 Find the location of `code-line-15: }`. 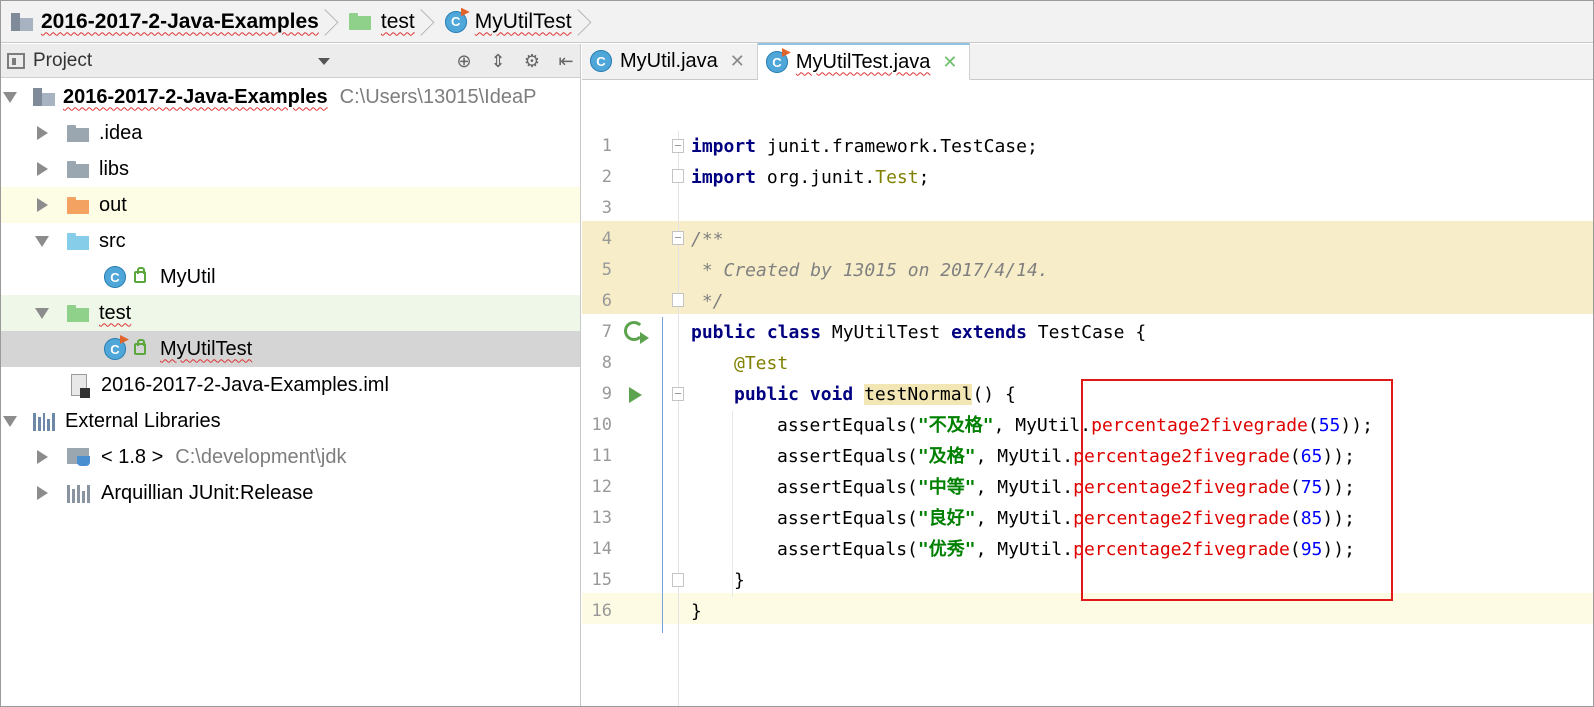

code-line-15: } is located at coordinates (739, 580).